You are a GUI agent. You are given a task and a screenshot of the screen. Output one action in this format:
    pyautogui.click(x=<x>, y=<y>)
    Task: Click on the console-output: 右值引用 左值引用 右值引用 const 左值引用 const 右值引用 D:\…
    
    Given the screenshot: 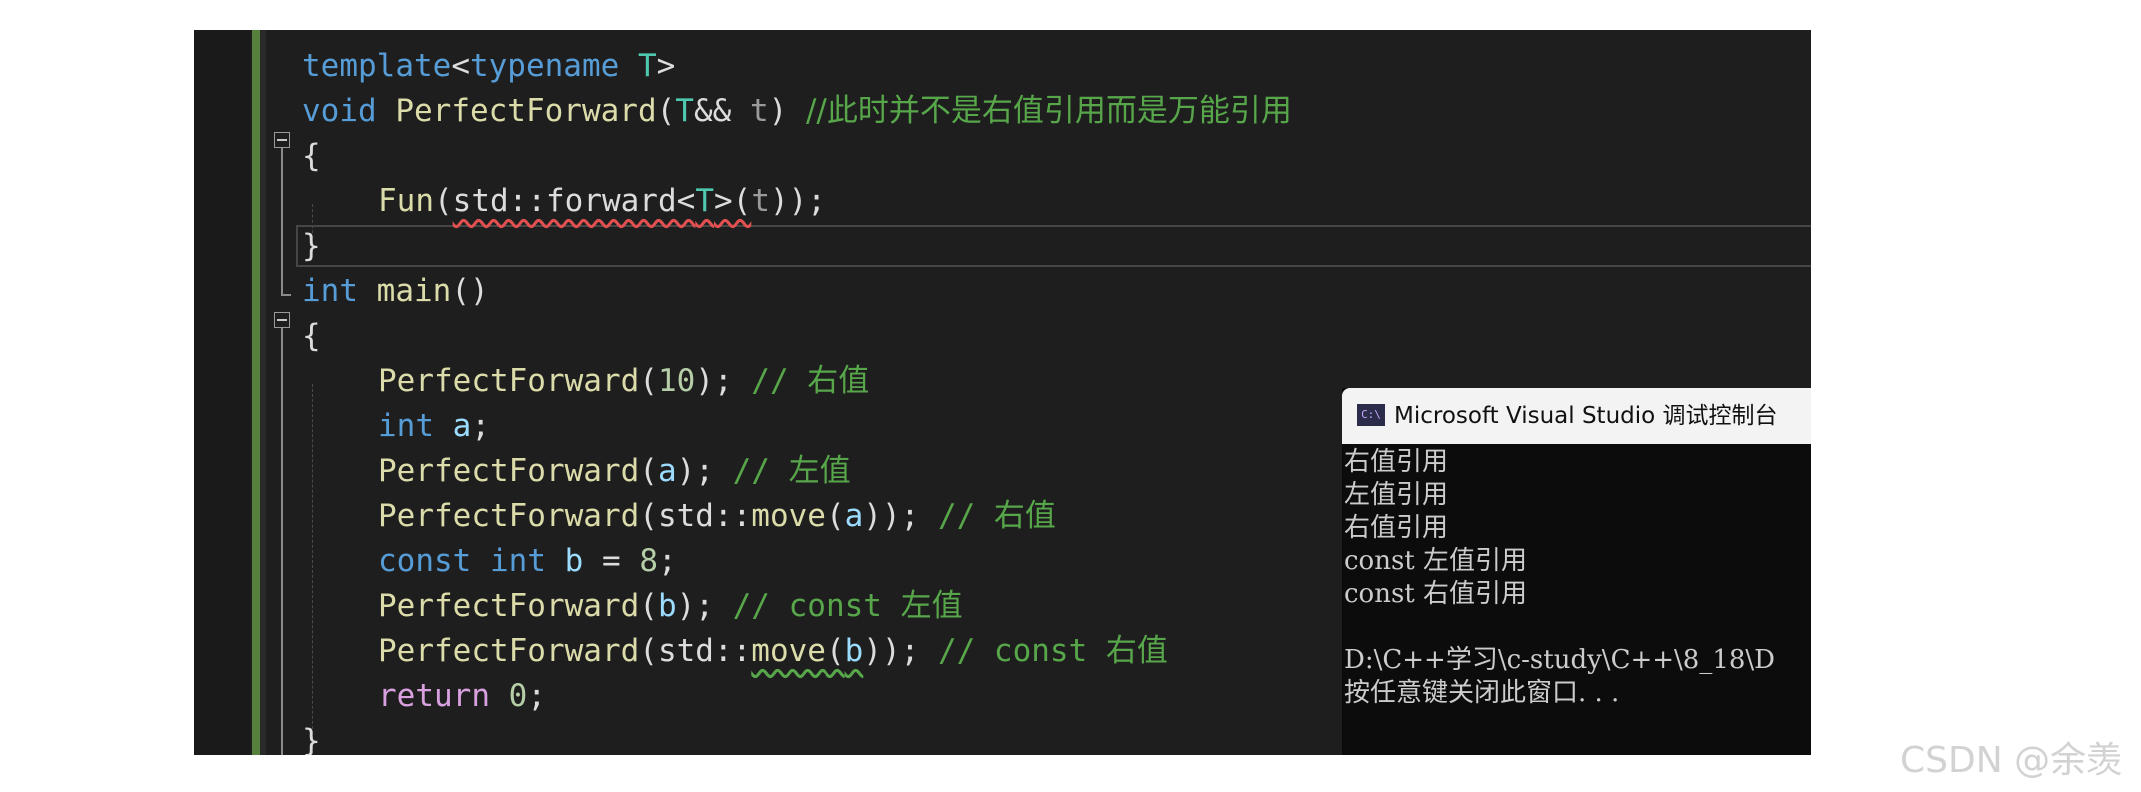 What is the action you would take?
    pyautogui.click(x=1577, y=578)
    